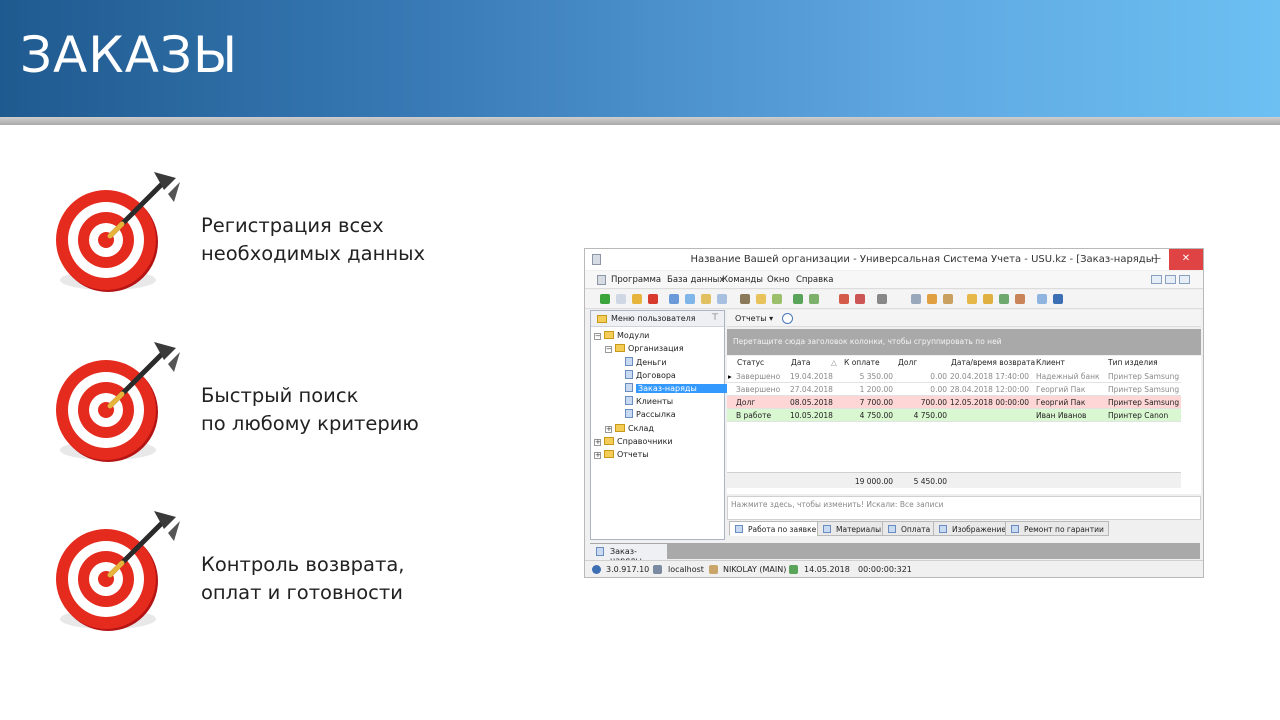 The height and width of the screenshot is (720, 1280). Describe the element at coordinates (601, 280) in the screenshot. I see `app-menu-icon` at that location.